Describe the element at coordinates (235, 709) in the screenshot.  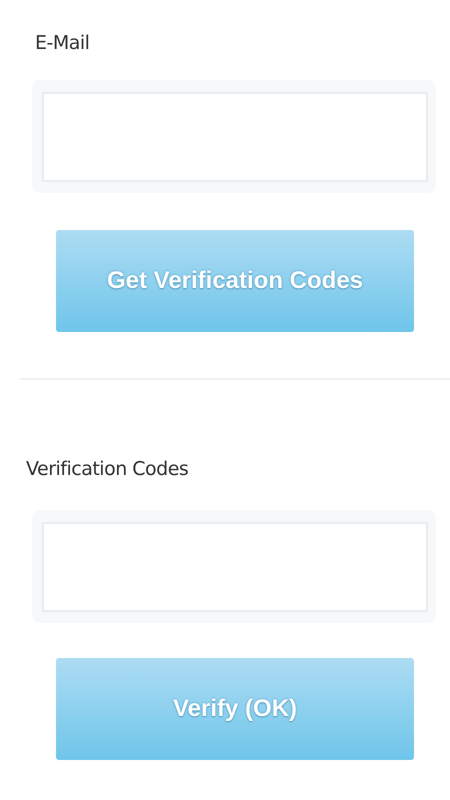
I see `verify-button: Verify (OK)` at that location.